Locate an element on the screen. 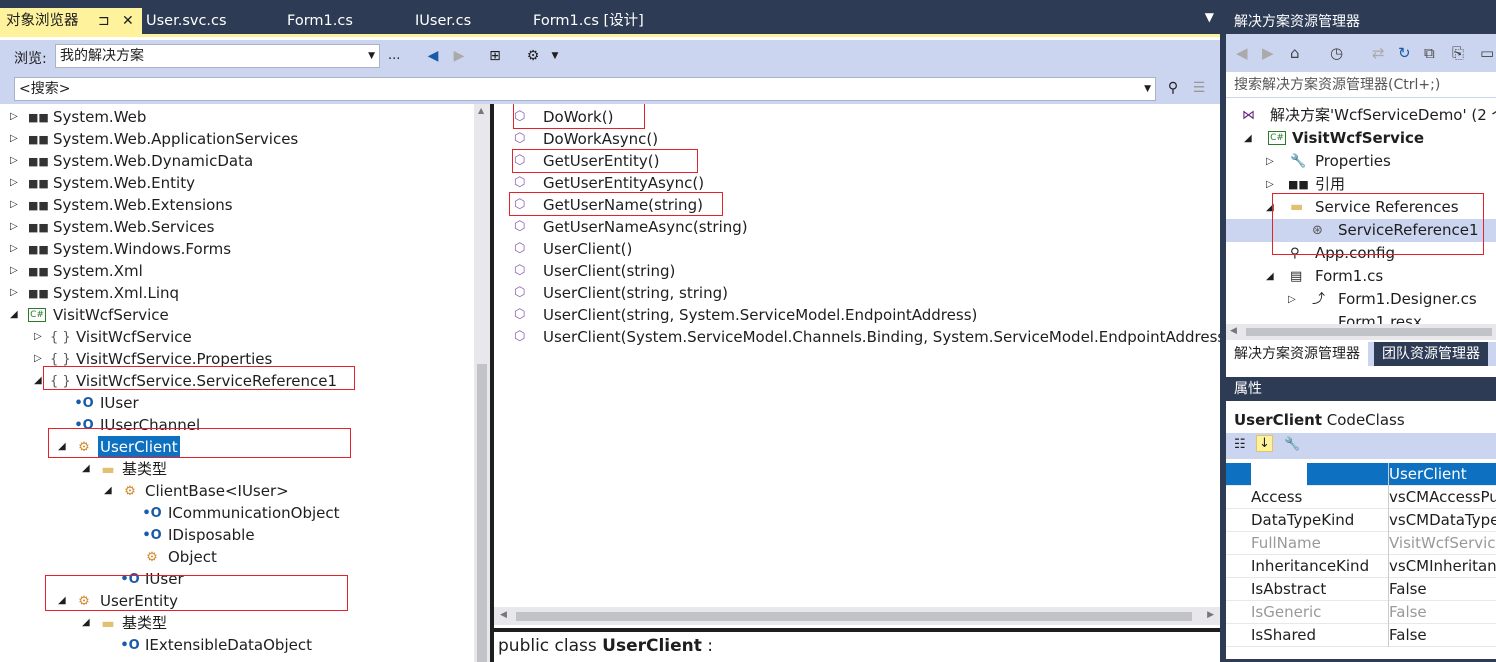  tree-item-label: 基类型 is located at coordinates (145, 469).